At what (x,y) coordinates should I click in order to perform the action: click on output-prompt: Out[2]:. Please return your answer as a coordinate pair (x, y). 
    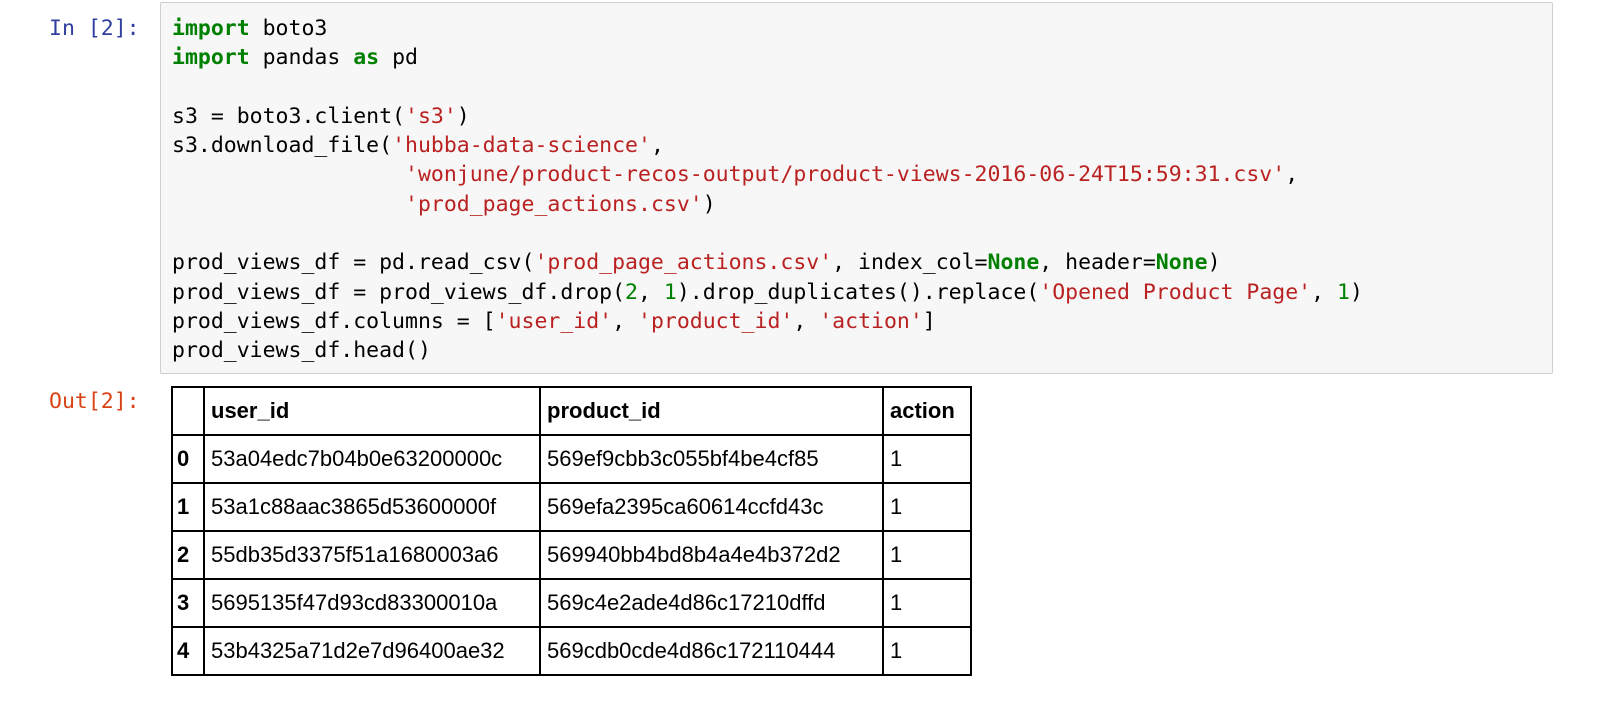
    Looking at the image, I should click on (94, 401).